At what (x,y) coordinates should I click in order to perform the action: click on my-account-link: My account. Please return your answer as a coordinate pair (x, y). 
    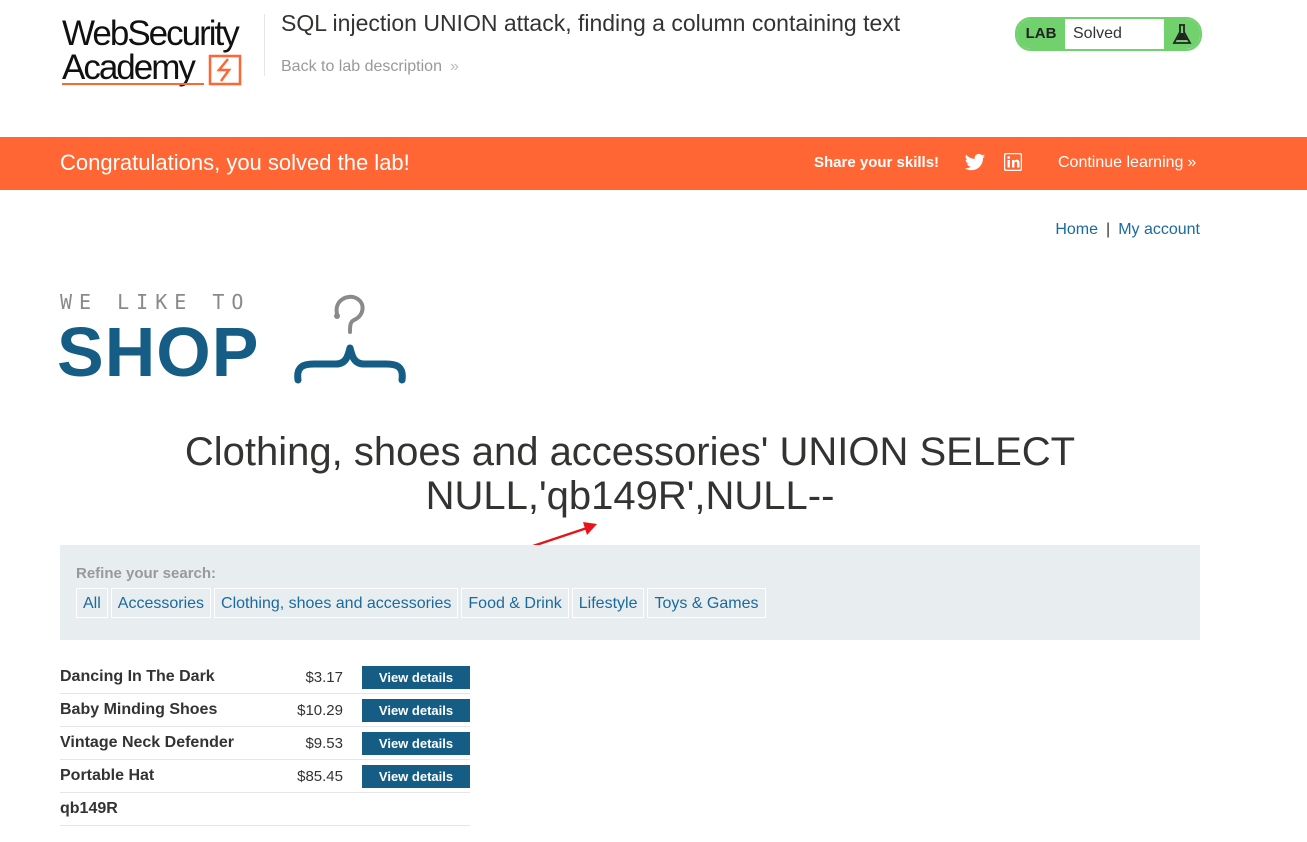
    Looking at the image, I should click on (1159, 229).